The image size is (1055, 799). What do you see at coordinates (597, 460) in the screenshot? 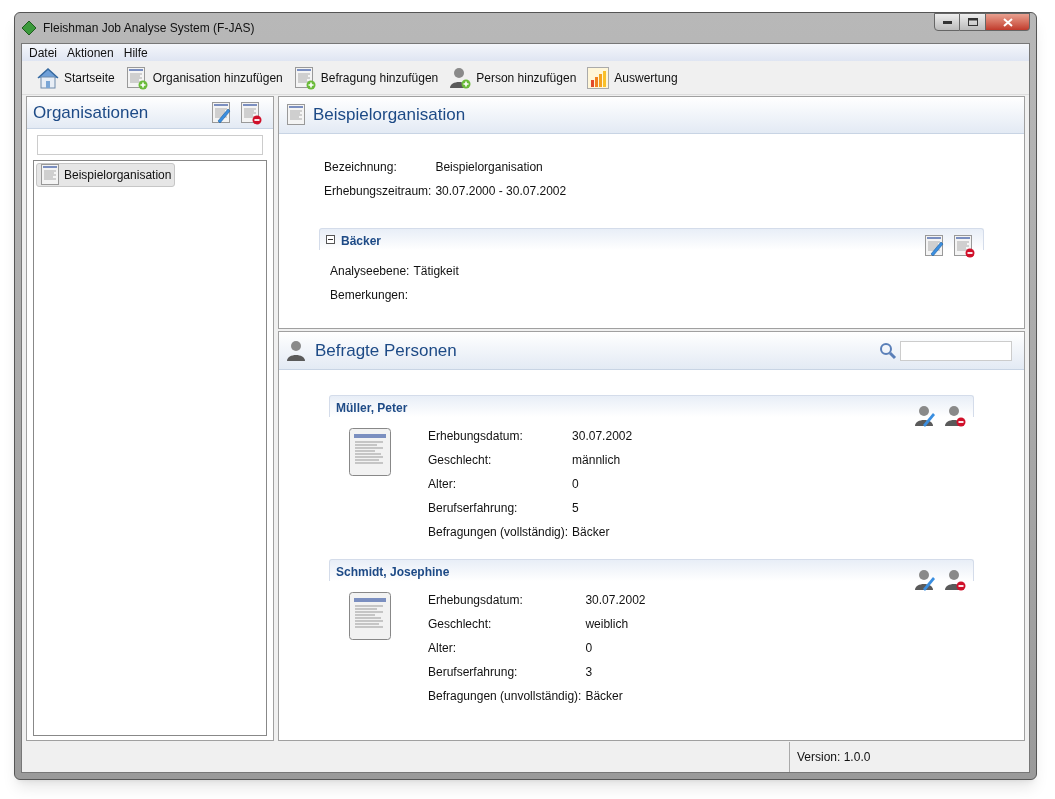
I see `field-value: männlich` at bounding box center [597, 460].